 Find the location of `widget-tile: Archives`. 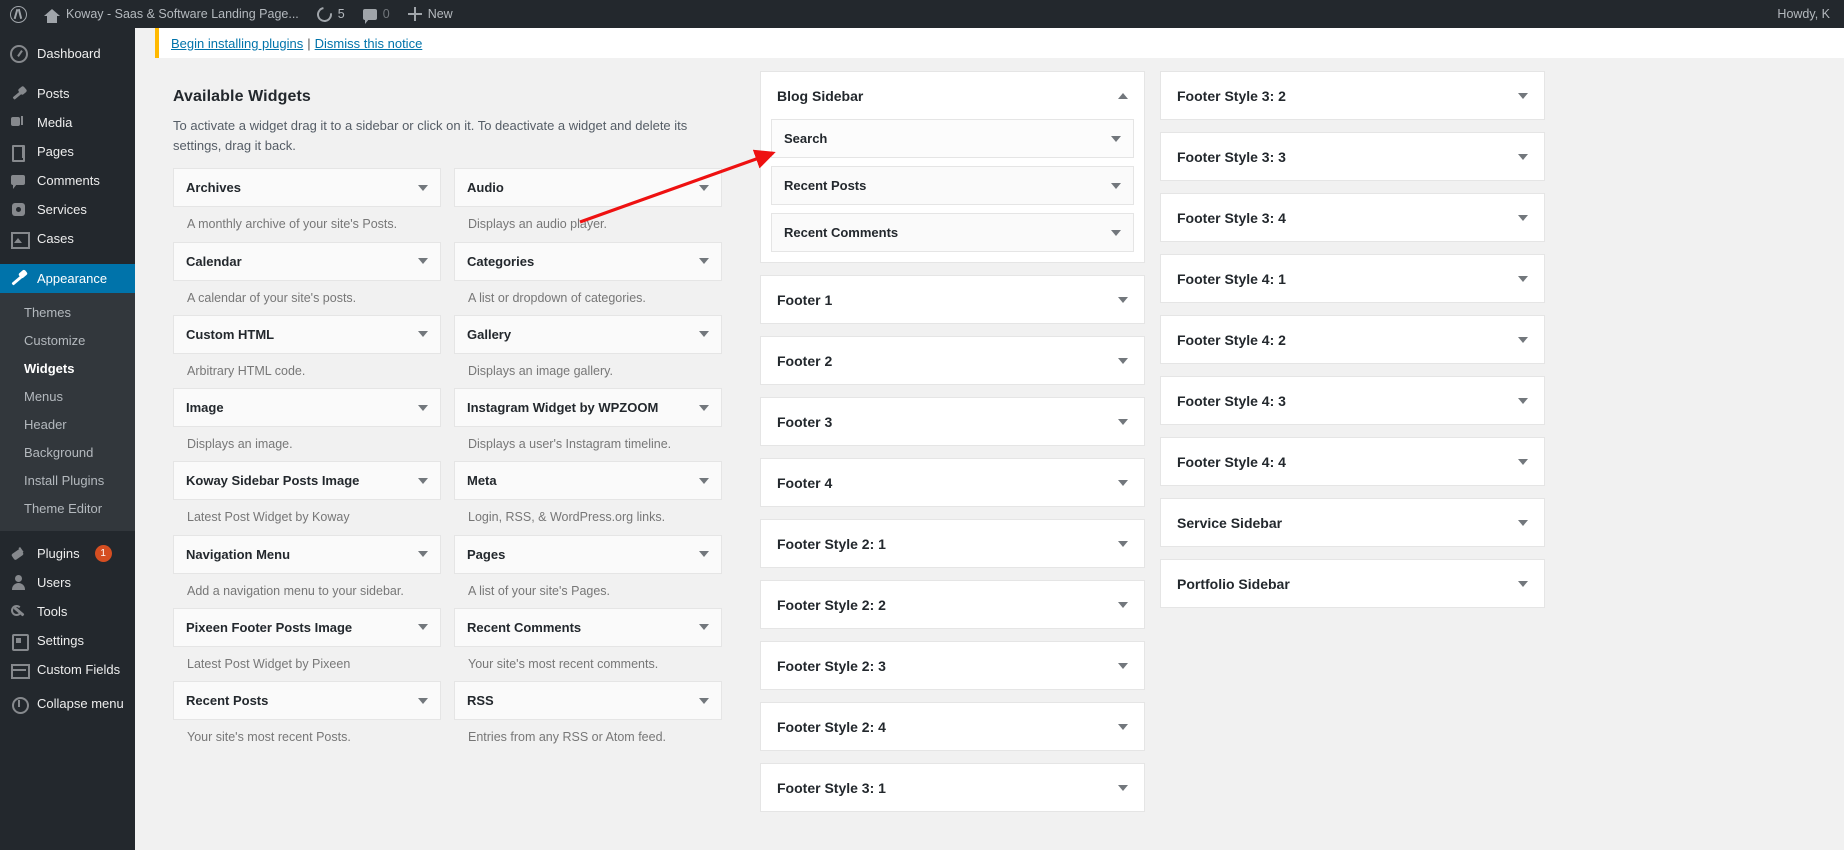

widget-tile: Archives is located at coordinates (307, 188).